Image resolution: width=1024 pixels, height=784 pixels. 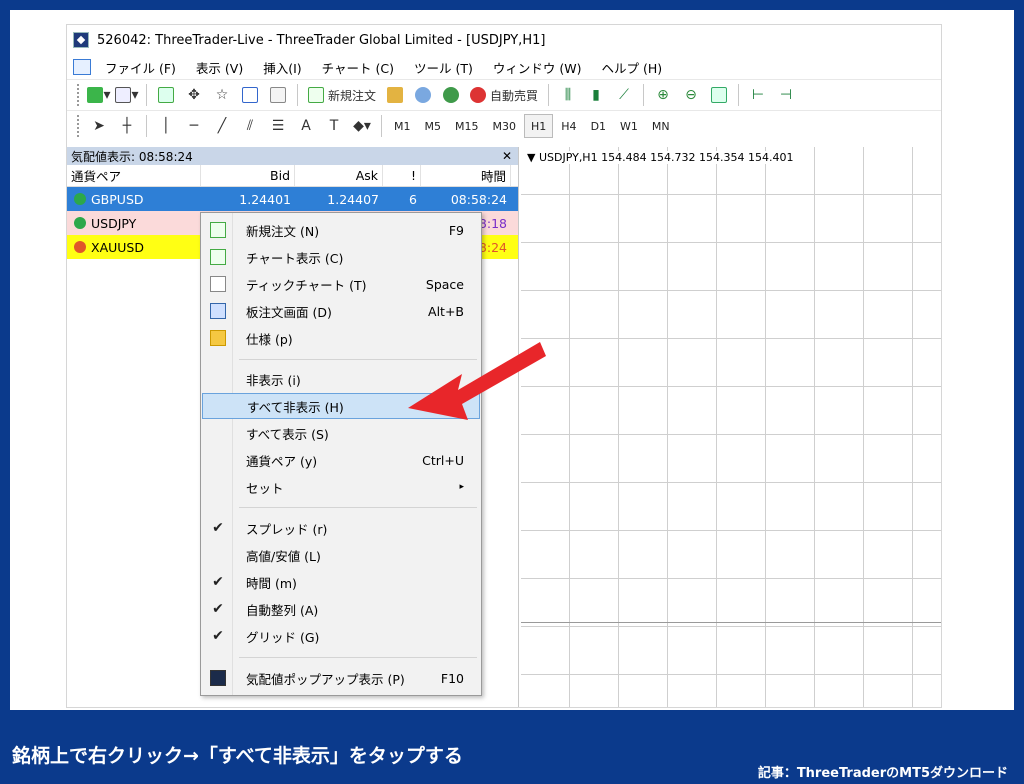 I want to click on menu-window: ウィンドウ (W), so click(x=537, y=67).